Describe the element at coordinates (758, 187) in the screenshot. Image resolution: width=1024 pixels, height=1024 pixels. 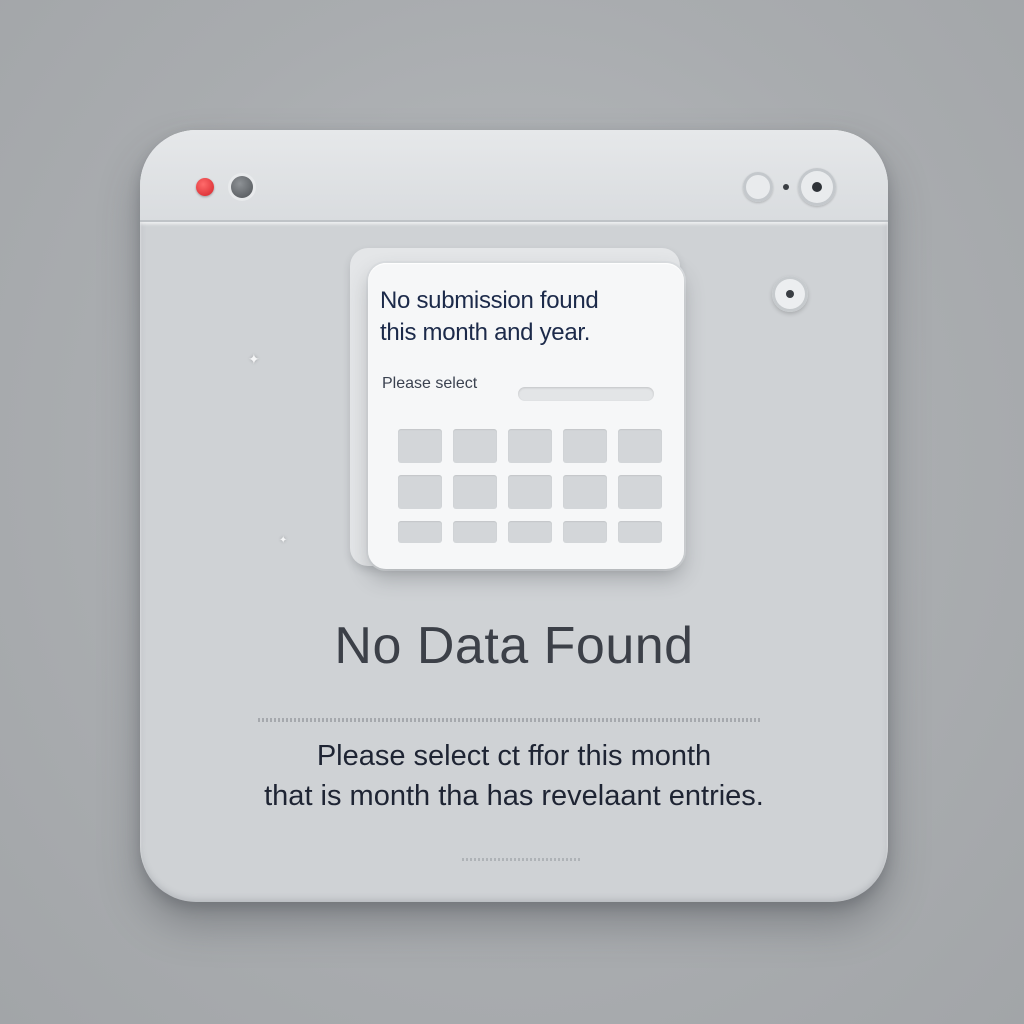
I see `circle-icon` at that location.